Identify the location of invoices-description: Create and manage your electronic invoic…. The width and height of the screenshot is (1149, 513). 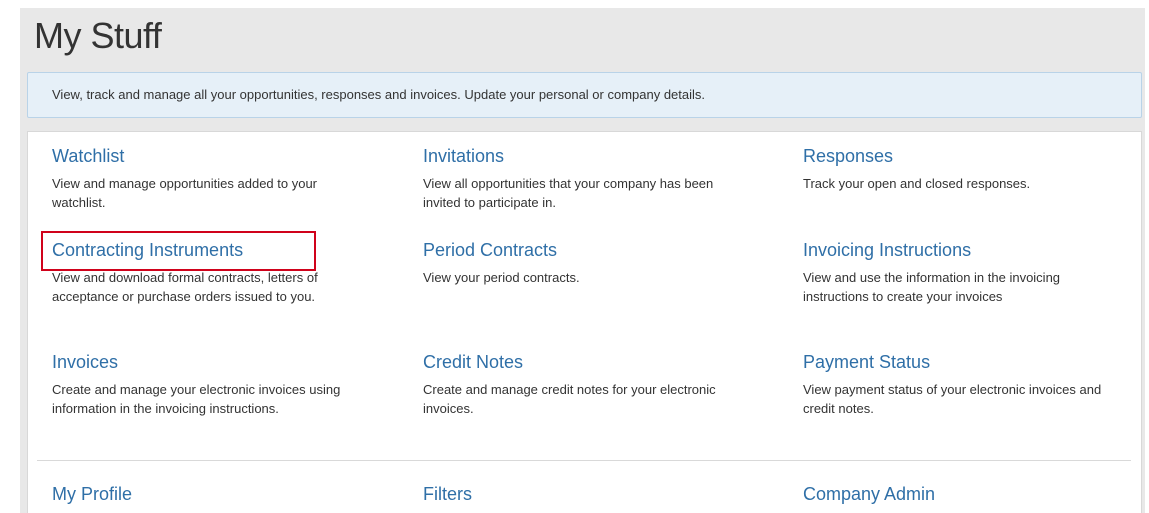
(196, 399).